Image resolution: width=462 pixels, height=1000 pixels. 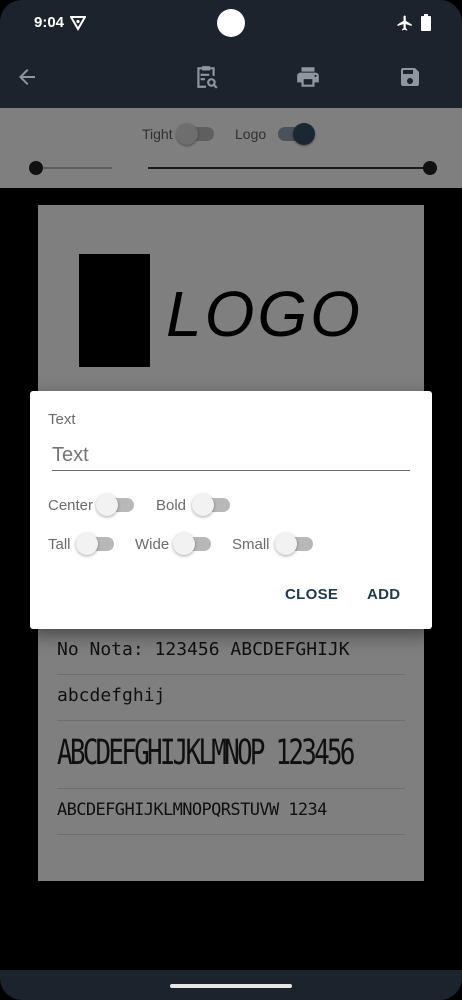 I want to click on tight-label: Tight, so click(x=157, y=134).